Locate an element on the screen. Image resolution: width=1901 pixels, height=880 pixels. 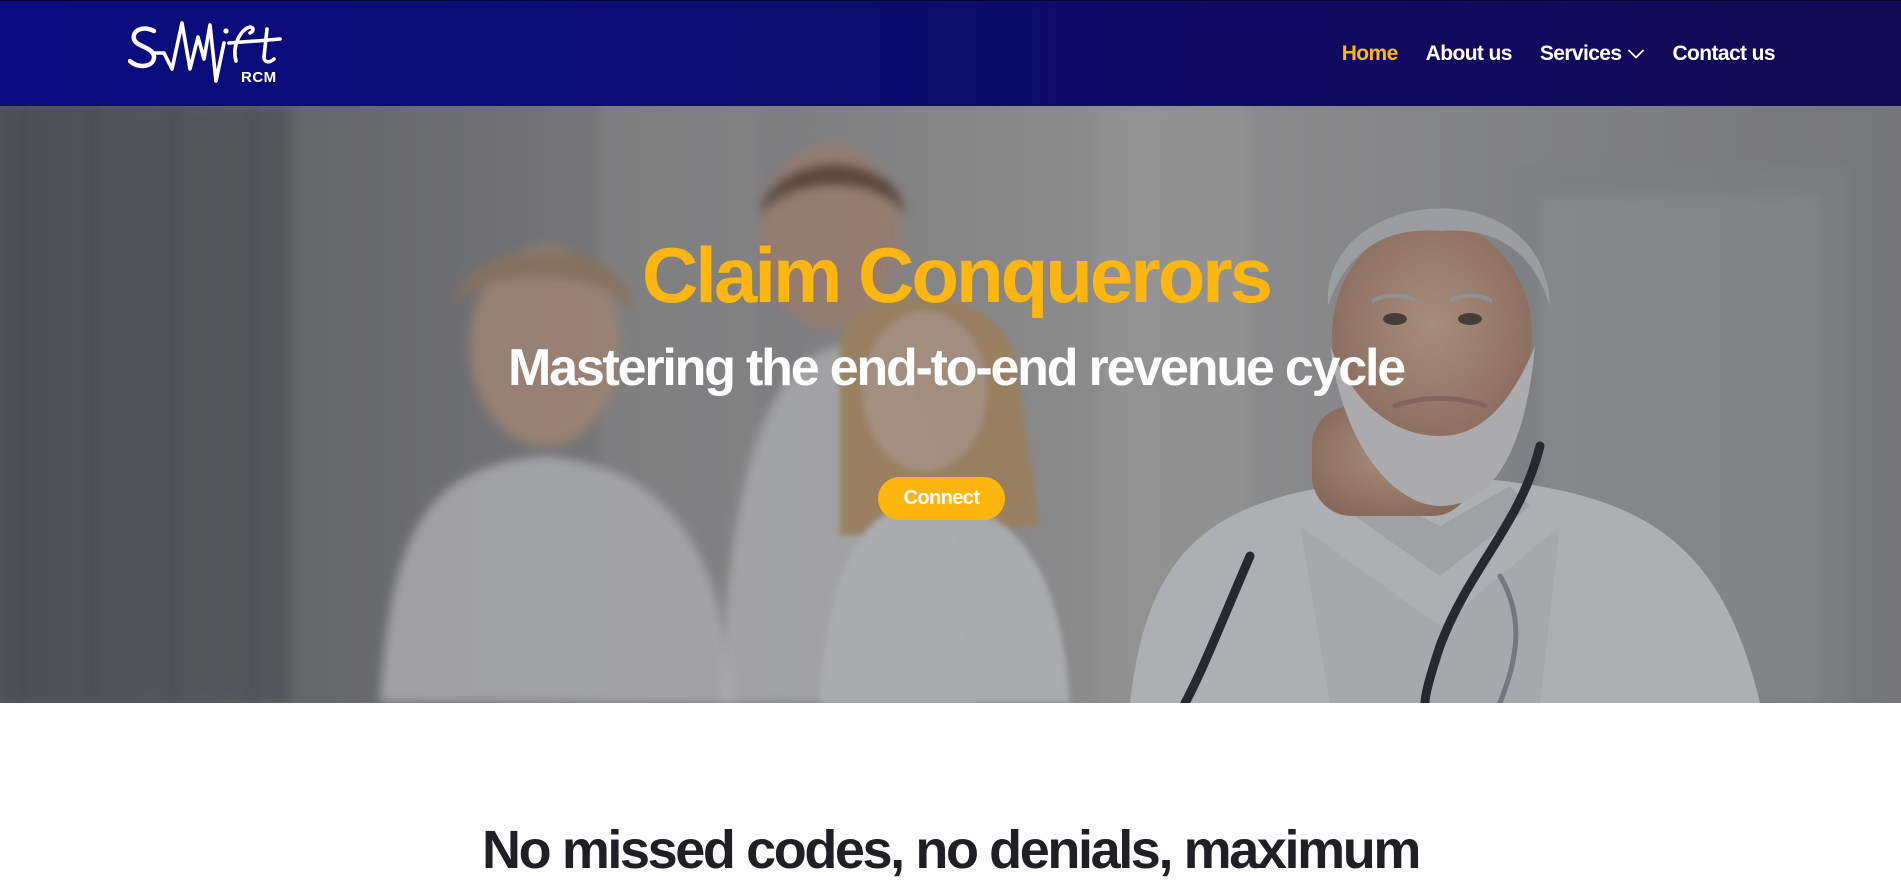
logo-sub-text: RCM is located at coordinates (259, 77).